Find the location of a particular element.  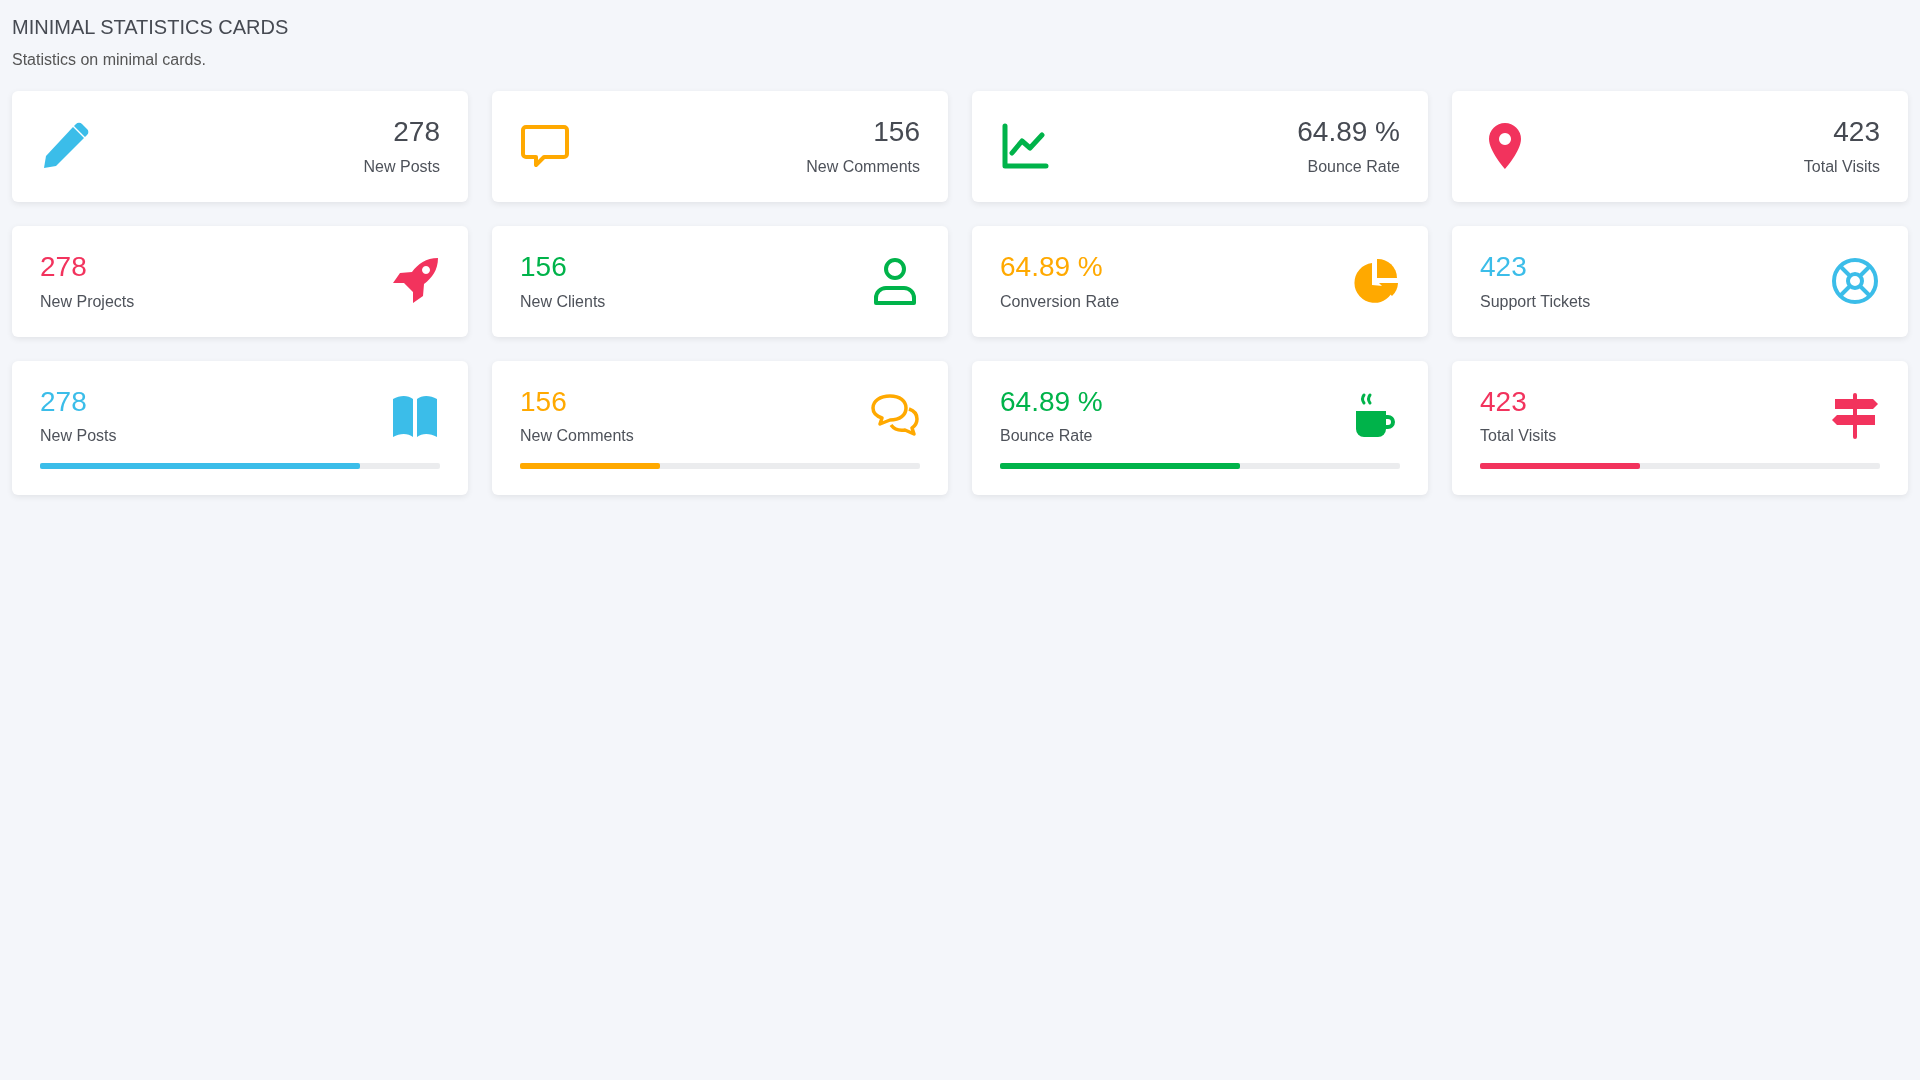

page-subtitle: Statistics on minimal cards. is located at coordinates (109, 60).